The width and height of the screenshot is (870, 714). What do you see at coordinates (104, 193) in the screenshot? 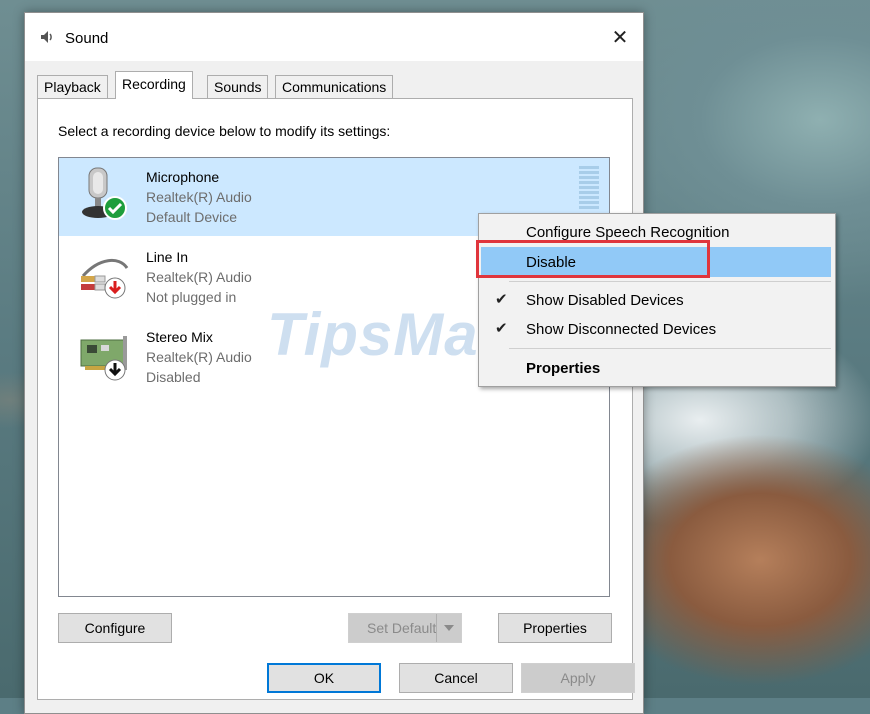
I see `microphone-icon` at bounding box center [104, 193].